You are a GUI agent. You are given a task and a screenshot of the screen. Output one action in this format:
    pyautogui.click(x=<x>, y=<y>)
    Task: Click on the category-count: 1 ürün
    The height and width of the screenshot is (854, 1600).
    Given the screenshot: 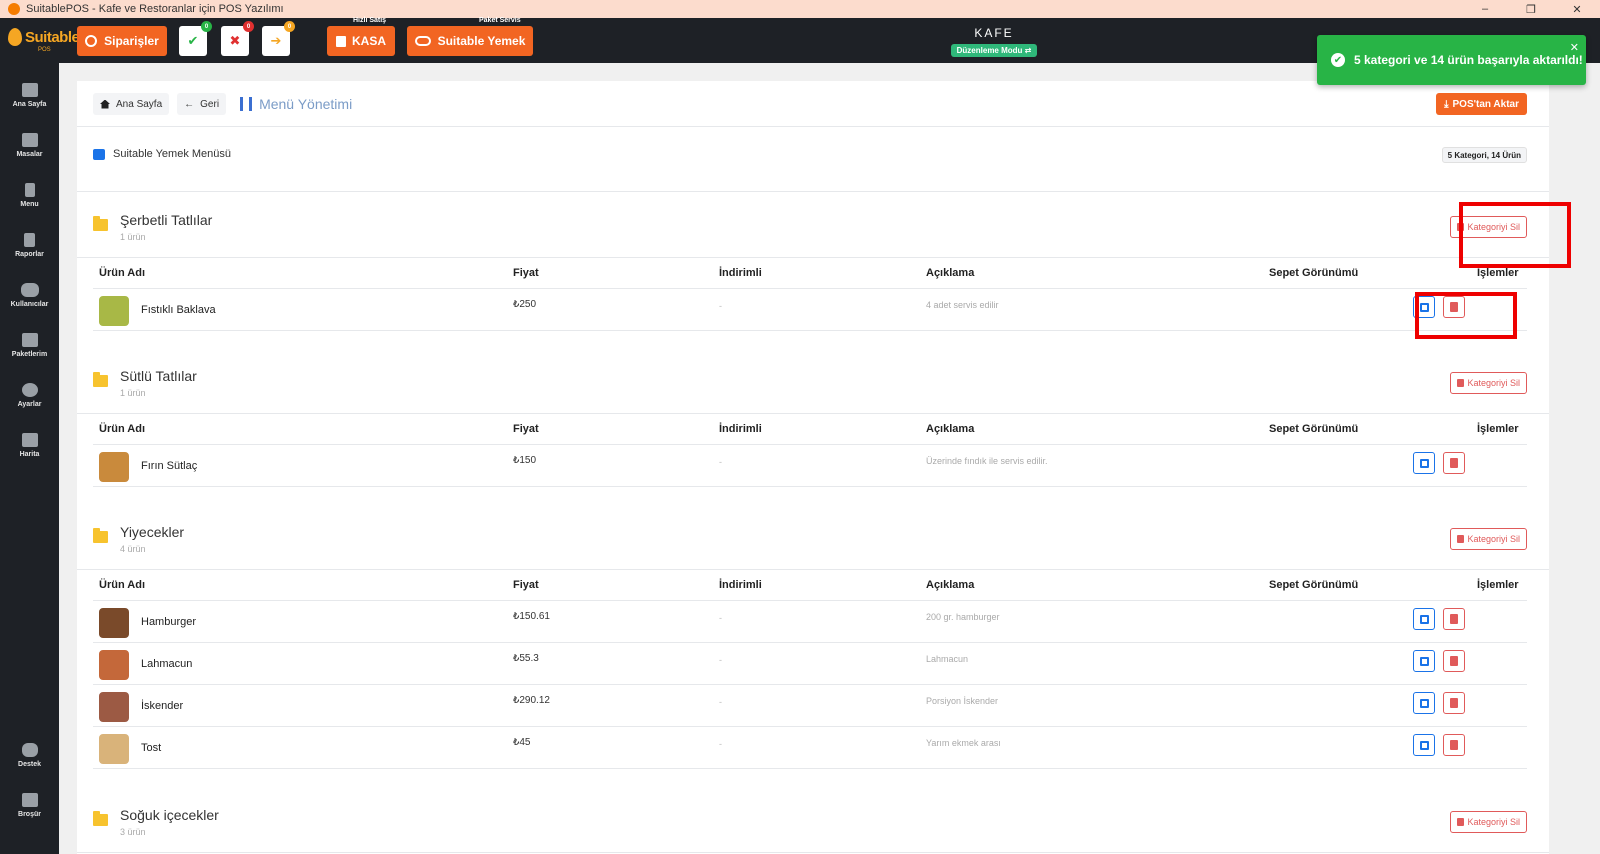 What is the action you would take?
    pyautogui.click(x=133, y=237)
    